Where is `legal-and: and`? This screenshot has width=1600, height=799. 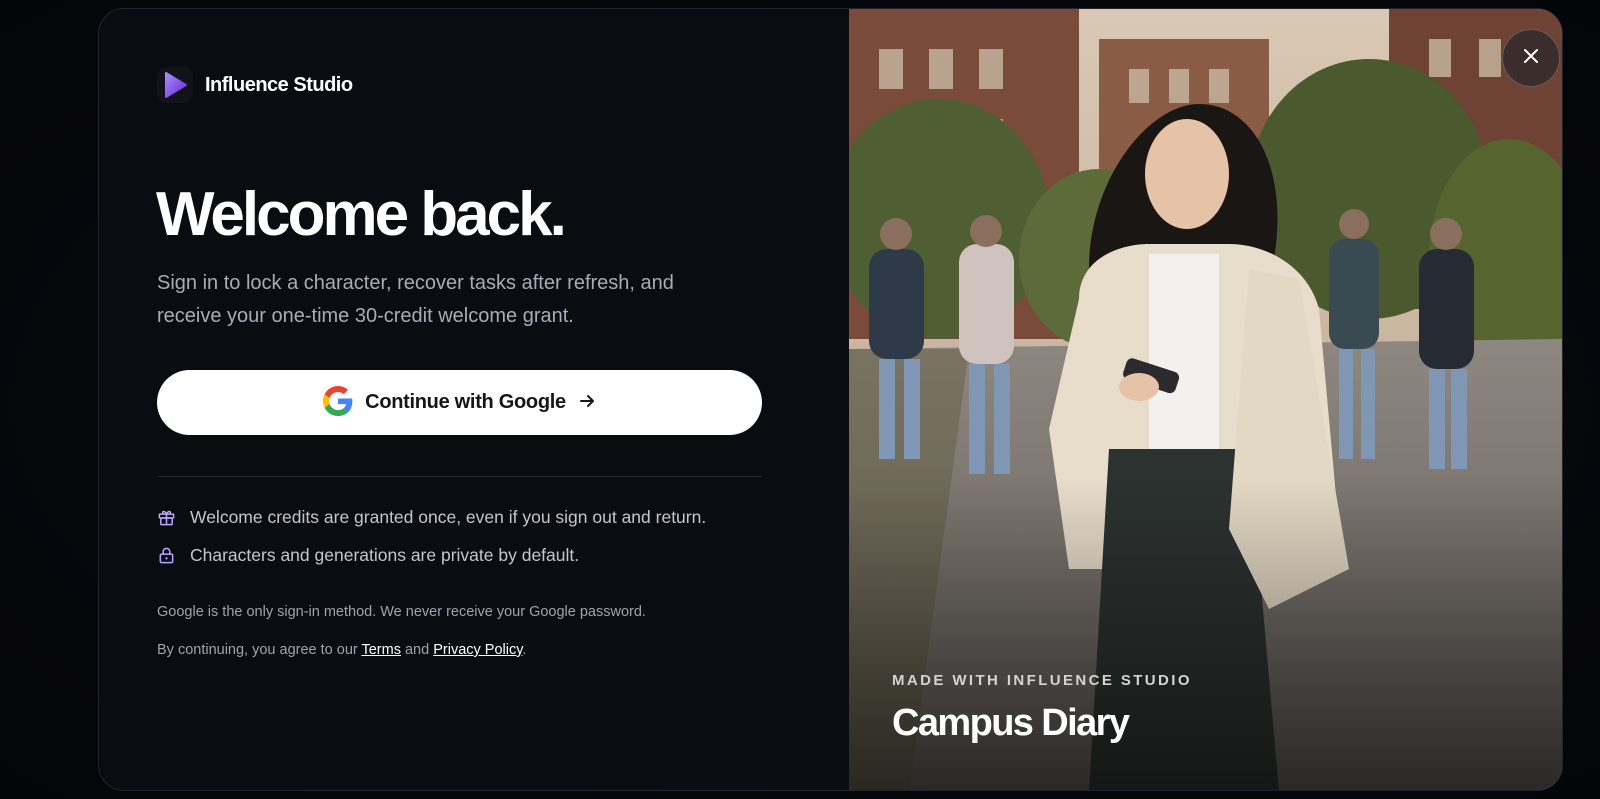
legal-and: and is located at coordinates (417, 650).